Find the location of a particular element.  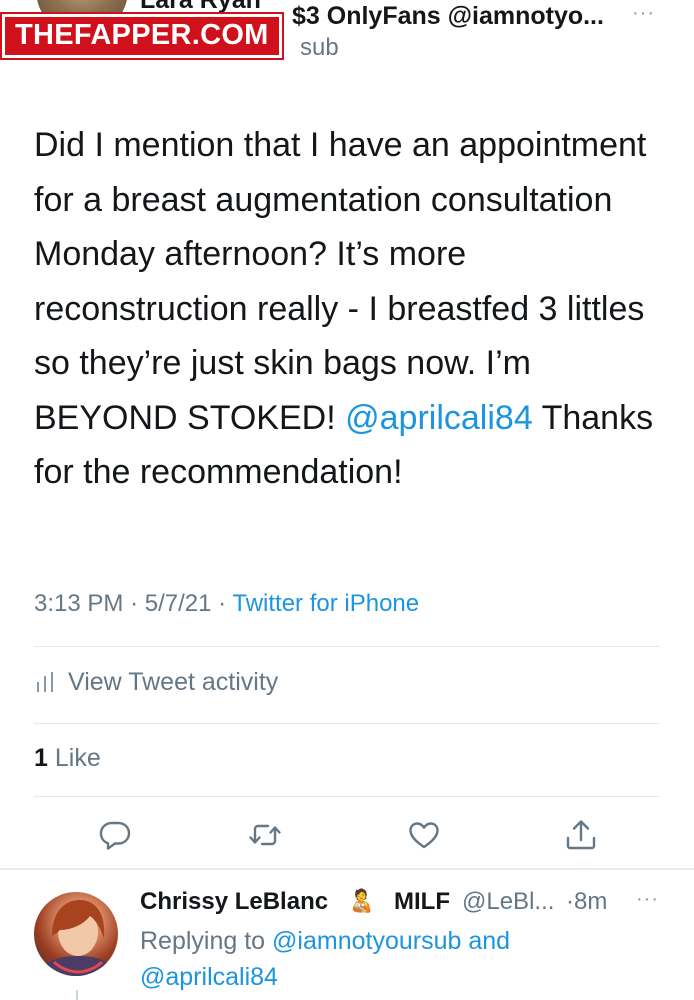

replying-to-continued: @aprilcali84 is located at coordinates (209, 977).